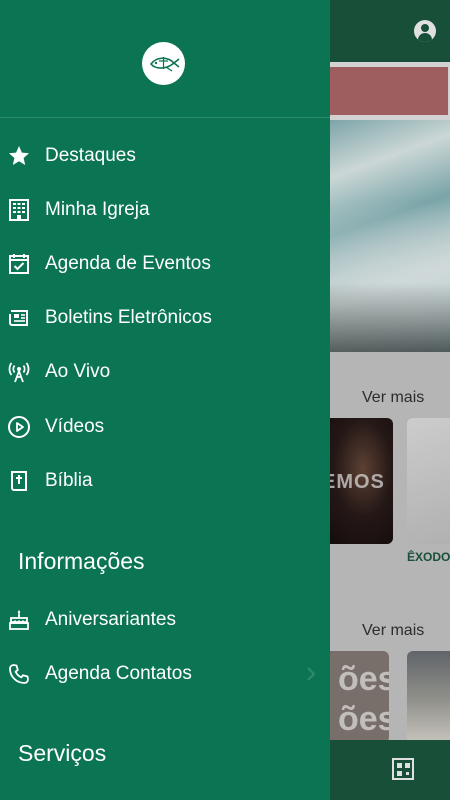 Image resolution: width=450 pixels, height=800 pixels. Describe the element at coordinates (78, 371) in the screenshot. I see `menu-item-label: Ao Vivo` at that location.